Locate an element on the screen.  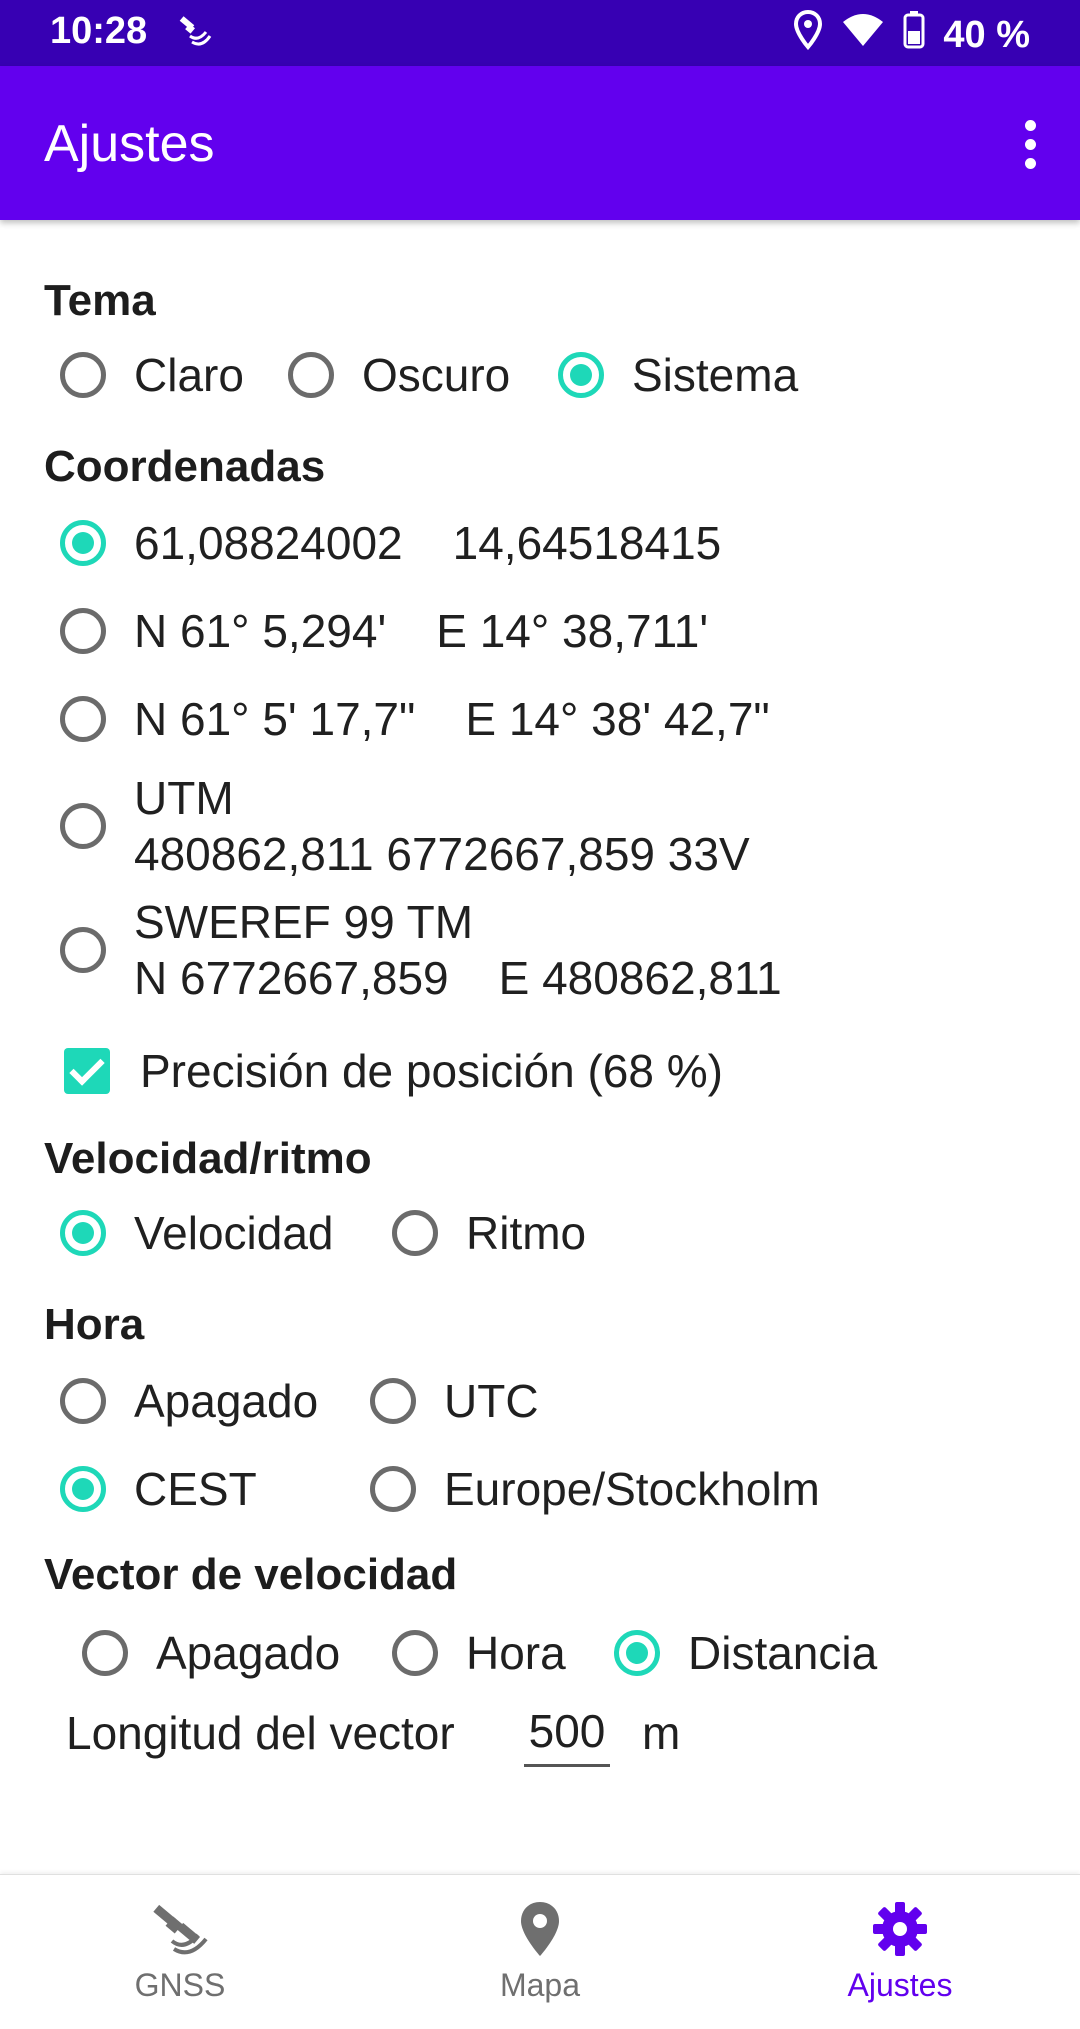
nav-label-gnss: GNSS is located at coordinates (180, 1985).